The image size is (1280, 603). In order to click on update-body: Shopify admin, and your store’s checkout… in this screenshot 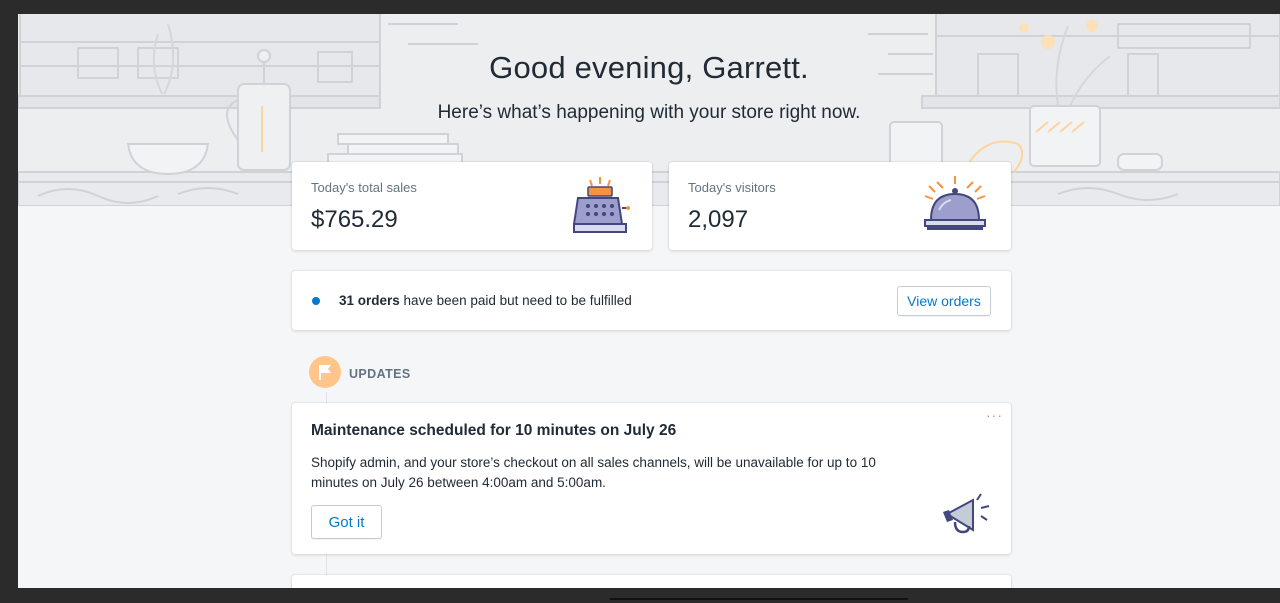, I will do `click(593, 472)`.